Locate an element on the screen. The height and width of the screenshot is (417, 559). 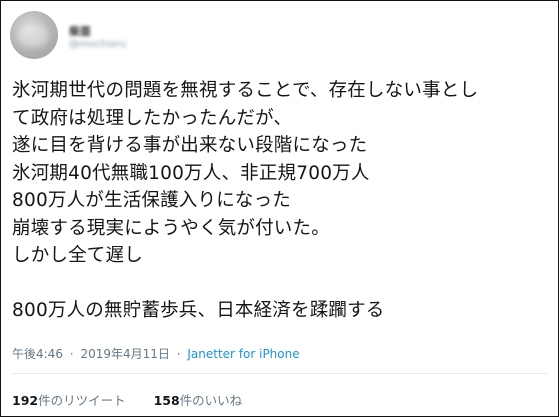
tweet-line: 800万人の無貯蓄歩兵、日本経済を蹂躙する is located at coordinates (198, 310).